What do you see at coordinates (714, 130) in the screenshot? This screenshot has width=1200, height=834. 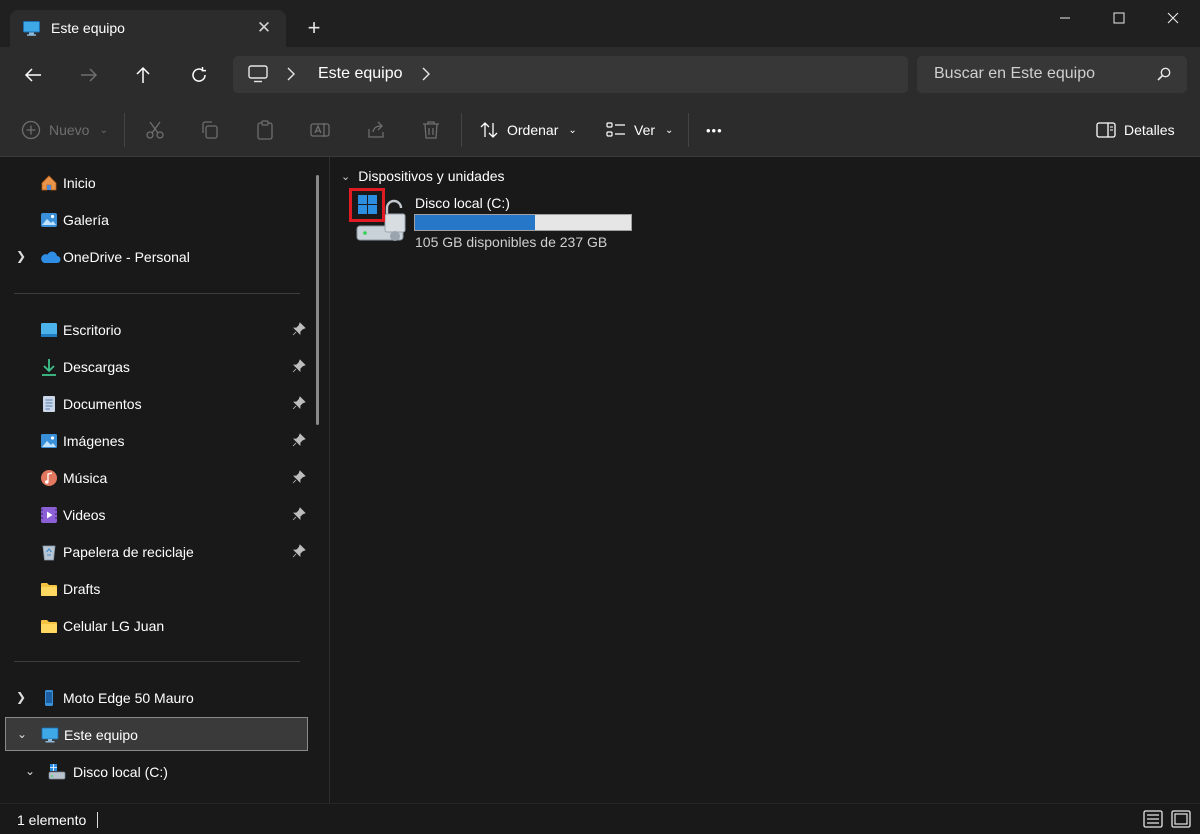 I see `more-options-button: •••` at bounding box center [714, 130].